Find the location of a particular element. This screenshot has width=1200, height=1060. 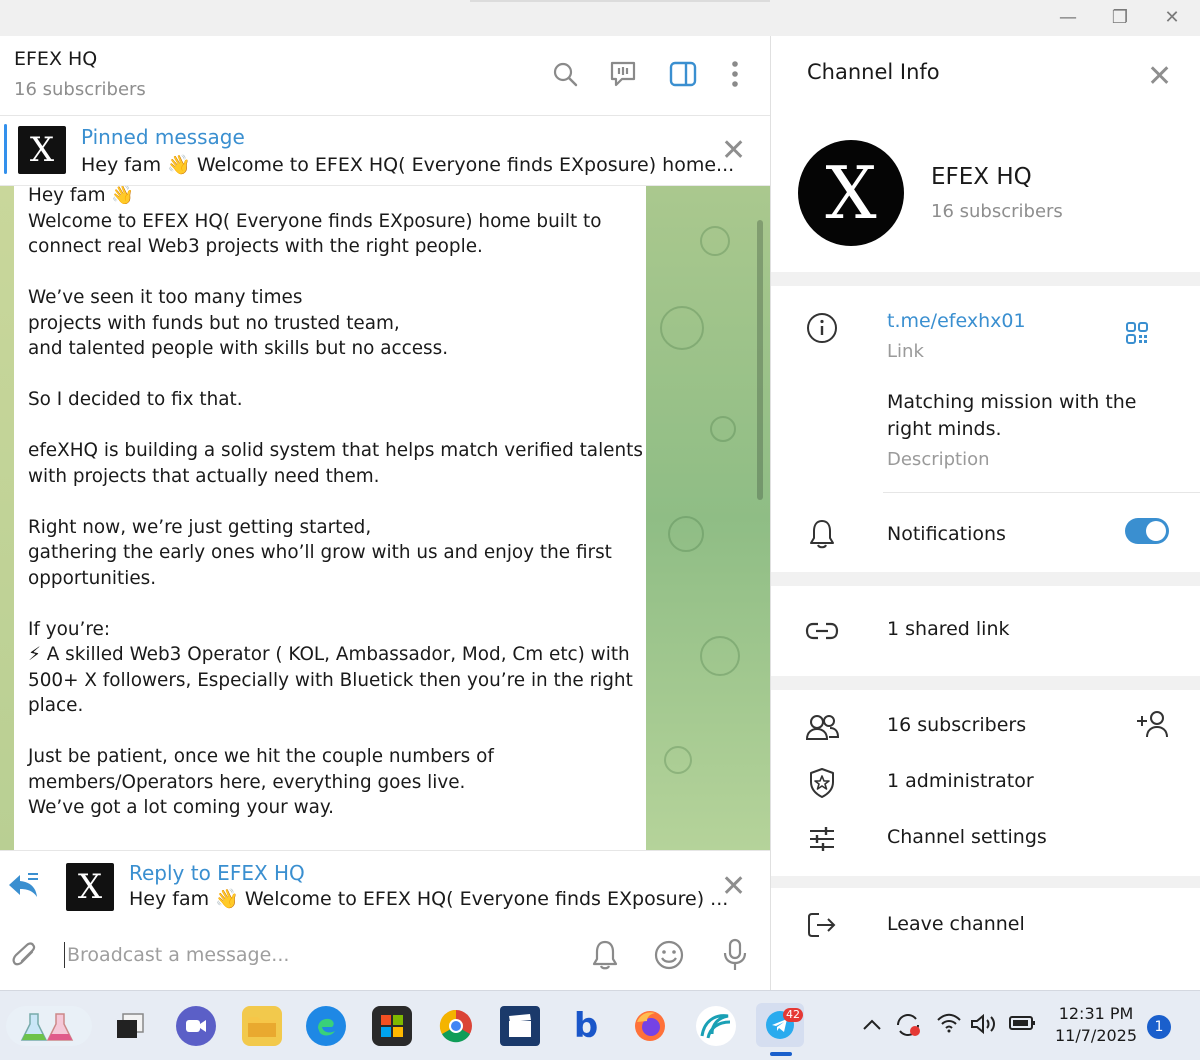

chrome-browser-icon is located at coordinates (456, 1026).